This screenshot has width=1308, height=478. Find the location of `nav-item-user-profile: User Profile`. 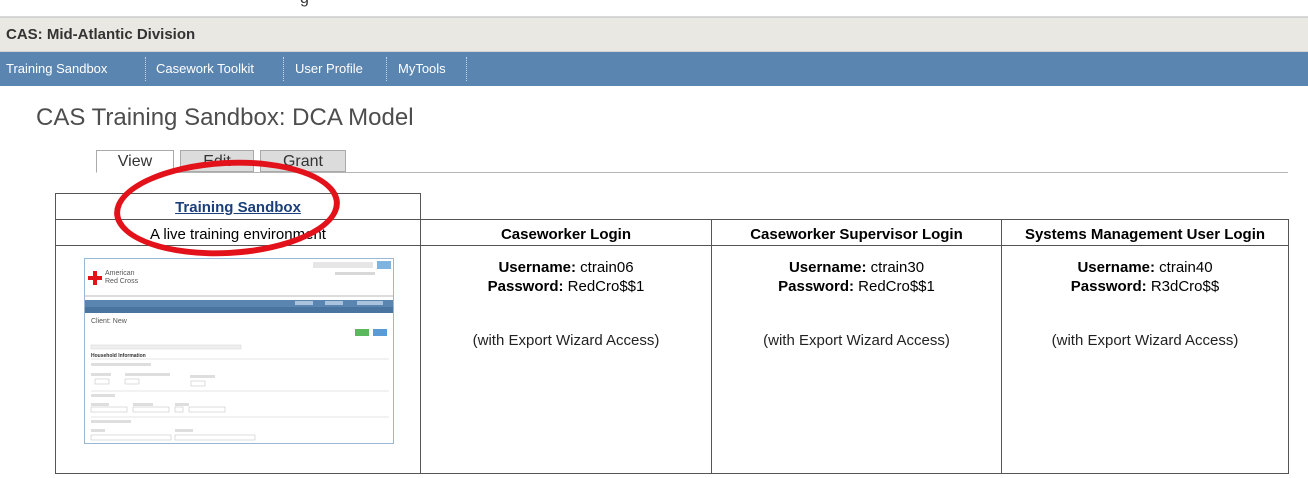

nav-item-user-profile: User Profile is located at coordinates (329, 68).